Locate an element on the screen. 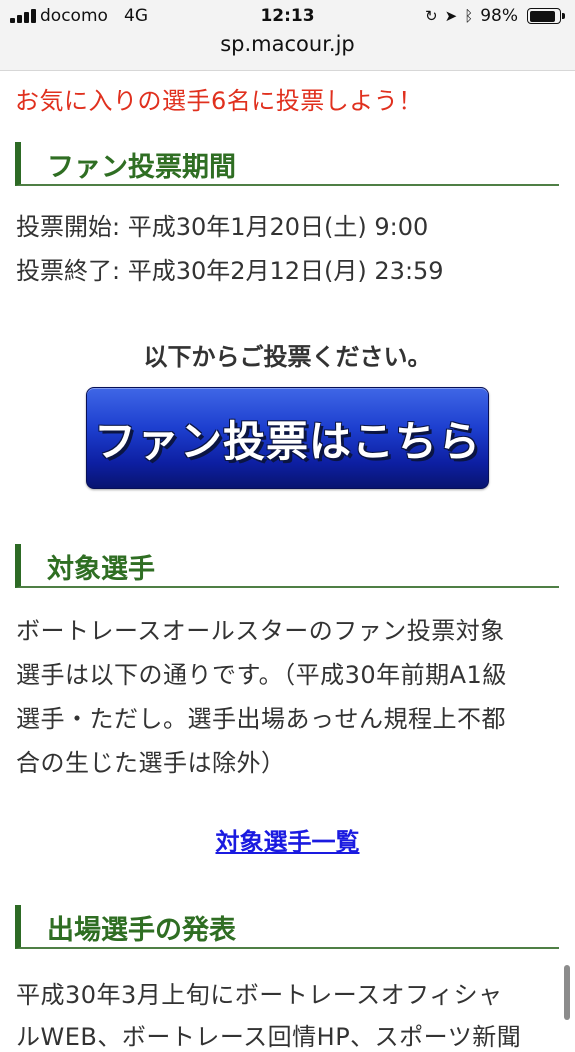 Image resolution: width=575 pixels, height=1052 pixels. lead-text: お気に入りの選手6名に投票しよう！ is located at coordinates (219, 101).